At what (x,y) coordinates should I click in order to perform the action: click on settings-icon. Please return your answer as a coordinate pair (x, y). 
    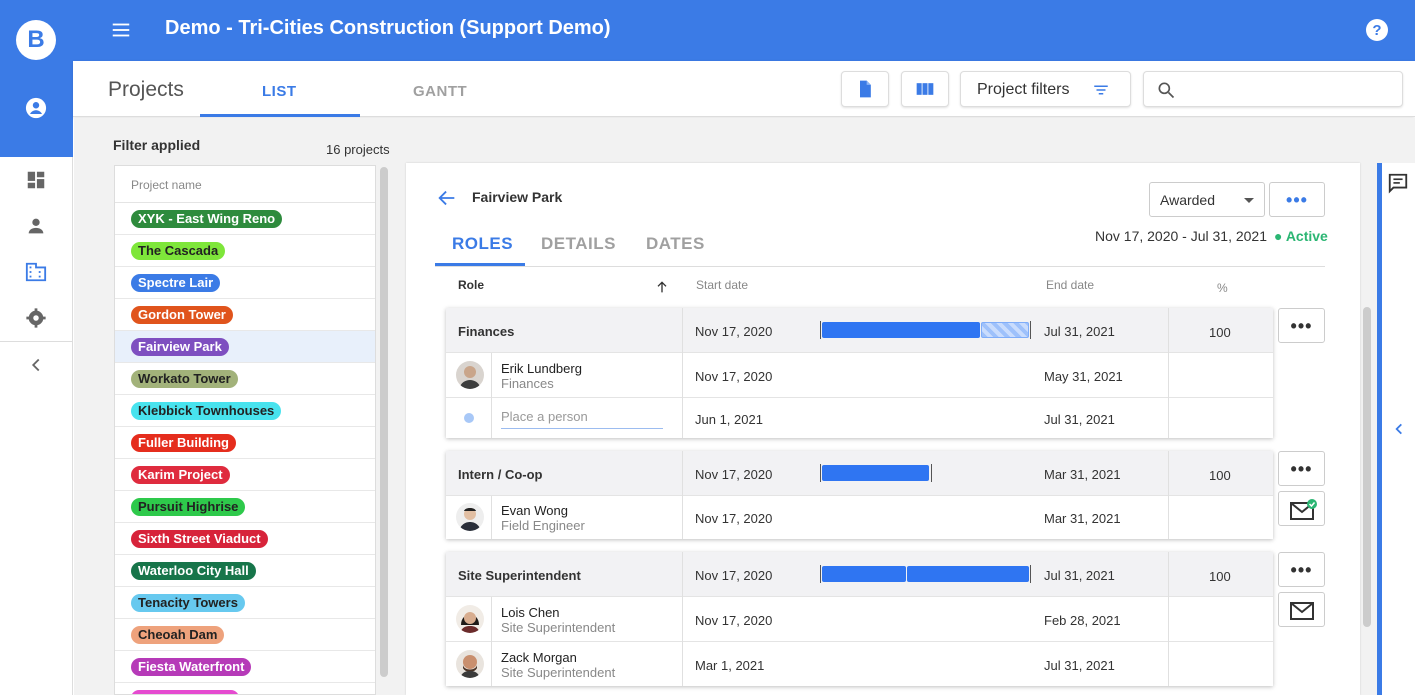
    Looking at the image, I should click on (36, 318).